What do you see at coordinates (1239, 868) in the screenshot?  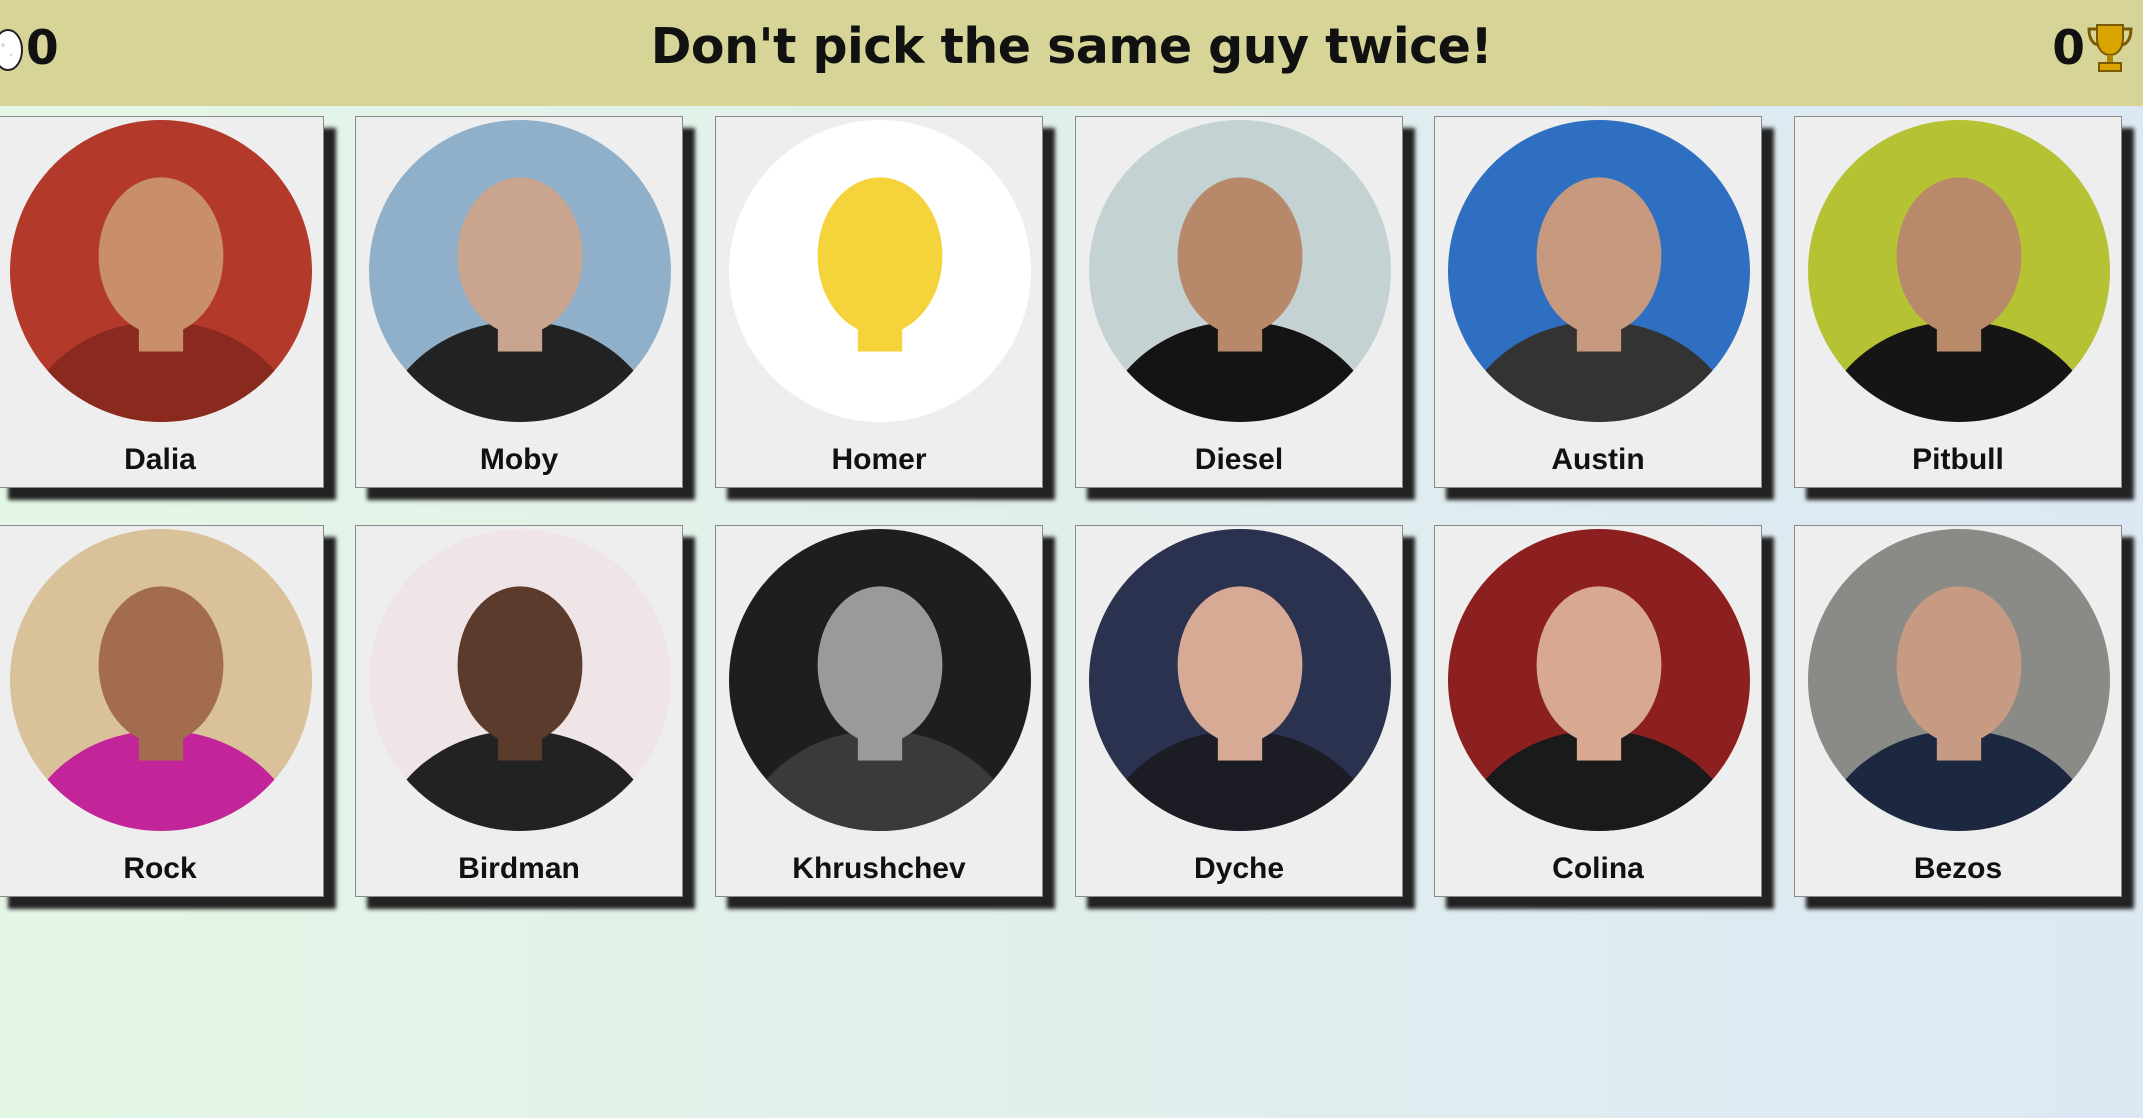 I see `character-name: Dyche` at bounding box center [1239, 868].